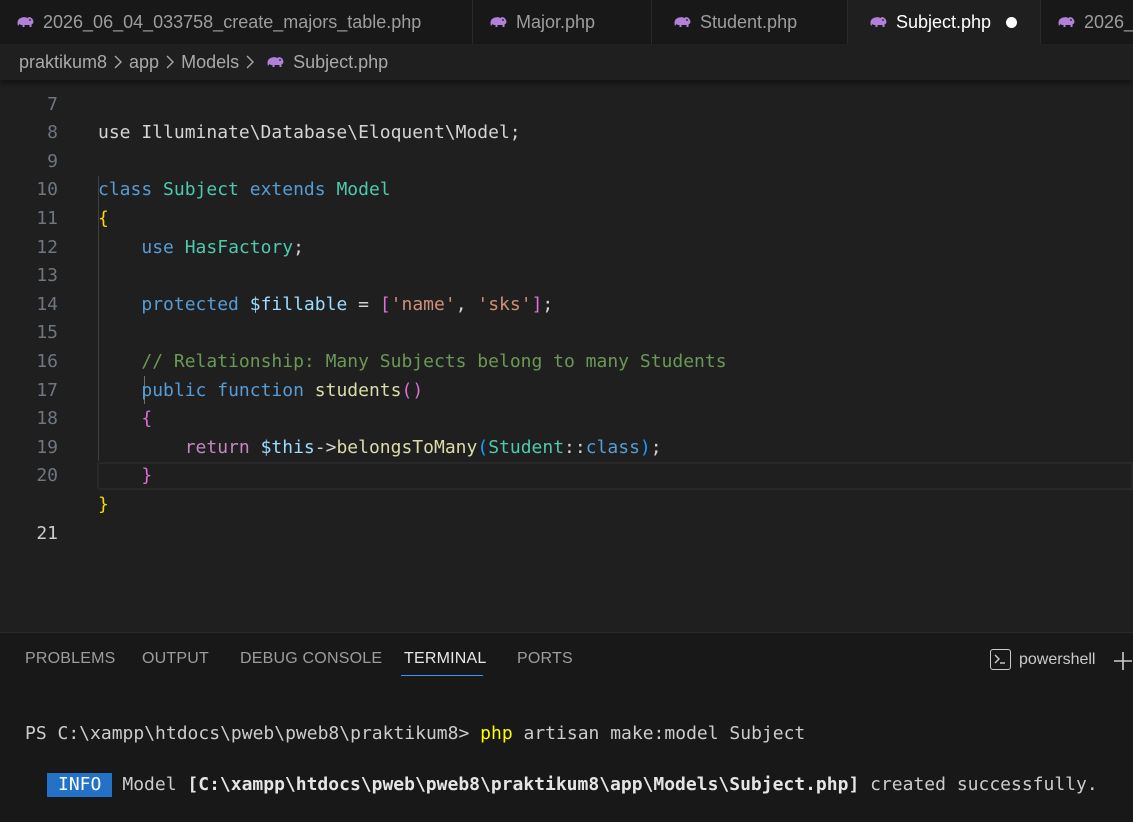 The image size is (1133, 822). What do you see at coordinates (566, 231) in the screenshot?
I see `code-line: 12` at bounding box center [566, 231].